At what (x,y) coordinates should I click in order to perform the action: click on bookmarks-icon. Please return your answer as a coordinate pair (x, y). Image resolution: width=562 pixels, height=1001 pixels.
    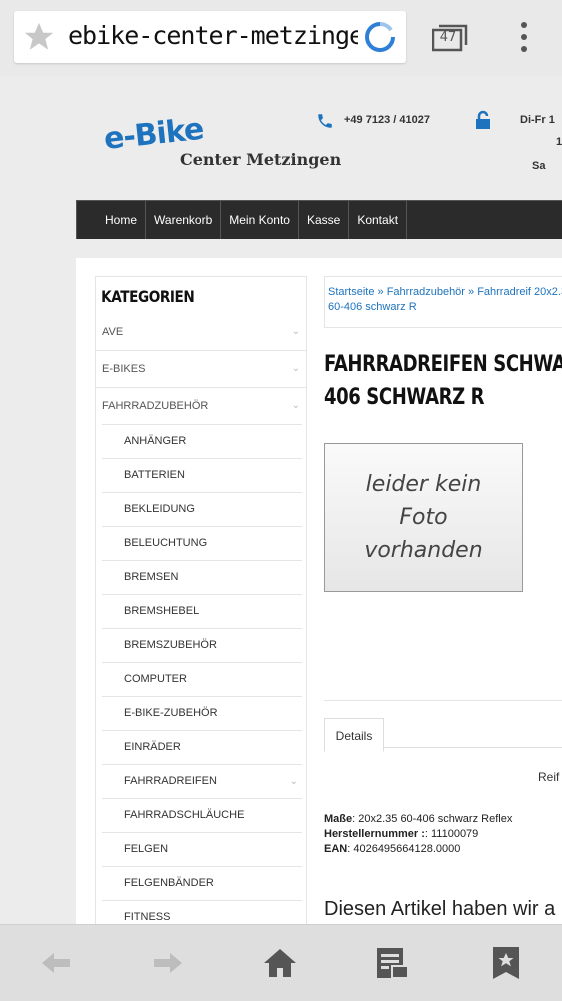
    Looking at the image, I should click on (506, 963).